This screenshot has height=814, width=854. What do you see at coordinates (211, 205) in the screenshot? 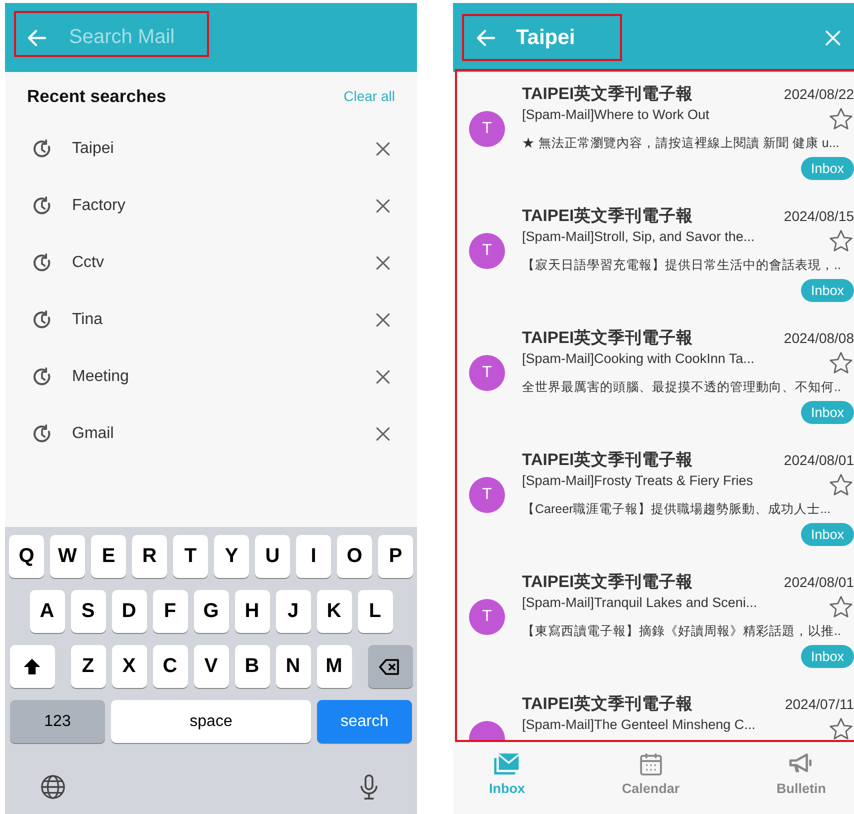
I see `recent-search-item: Factory` at bounding box center [211, 205].